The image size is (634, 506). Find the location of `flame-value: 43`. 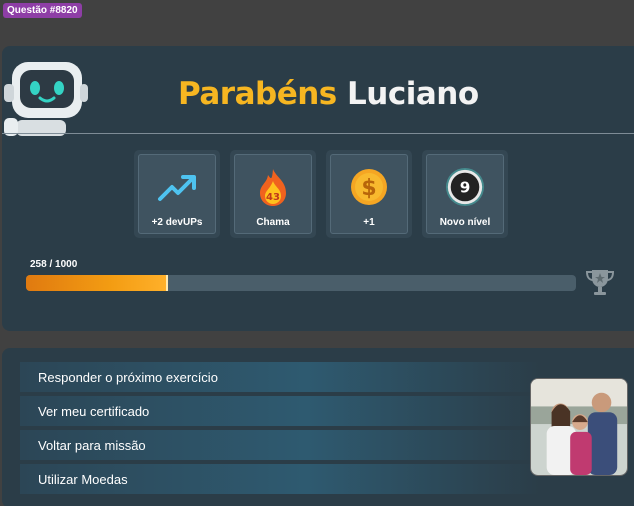

flame-value: 43 is located at coordinates (273, 197).